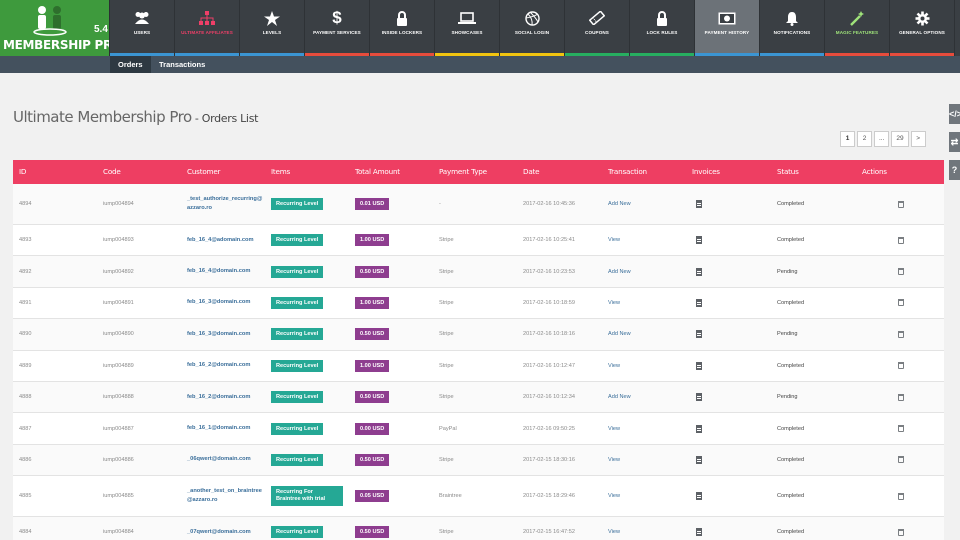 This screenshot has width=960, height=540. Describe the element at coordinates (874, 171) in the screenshot. I see `column-header-actions: Actions` at that location.